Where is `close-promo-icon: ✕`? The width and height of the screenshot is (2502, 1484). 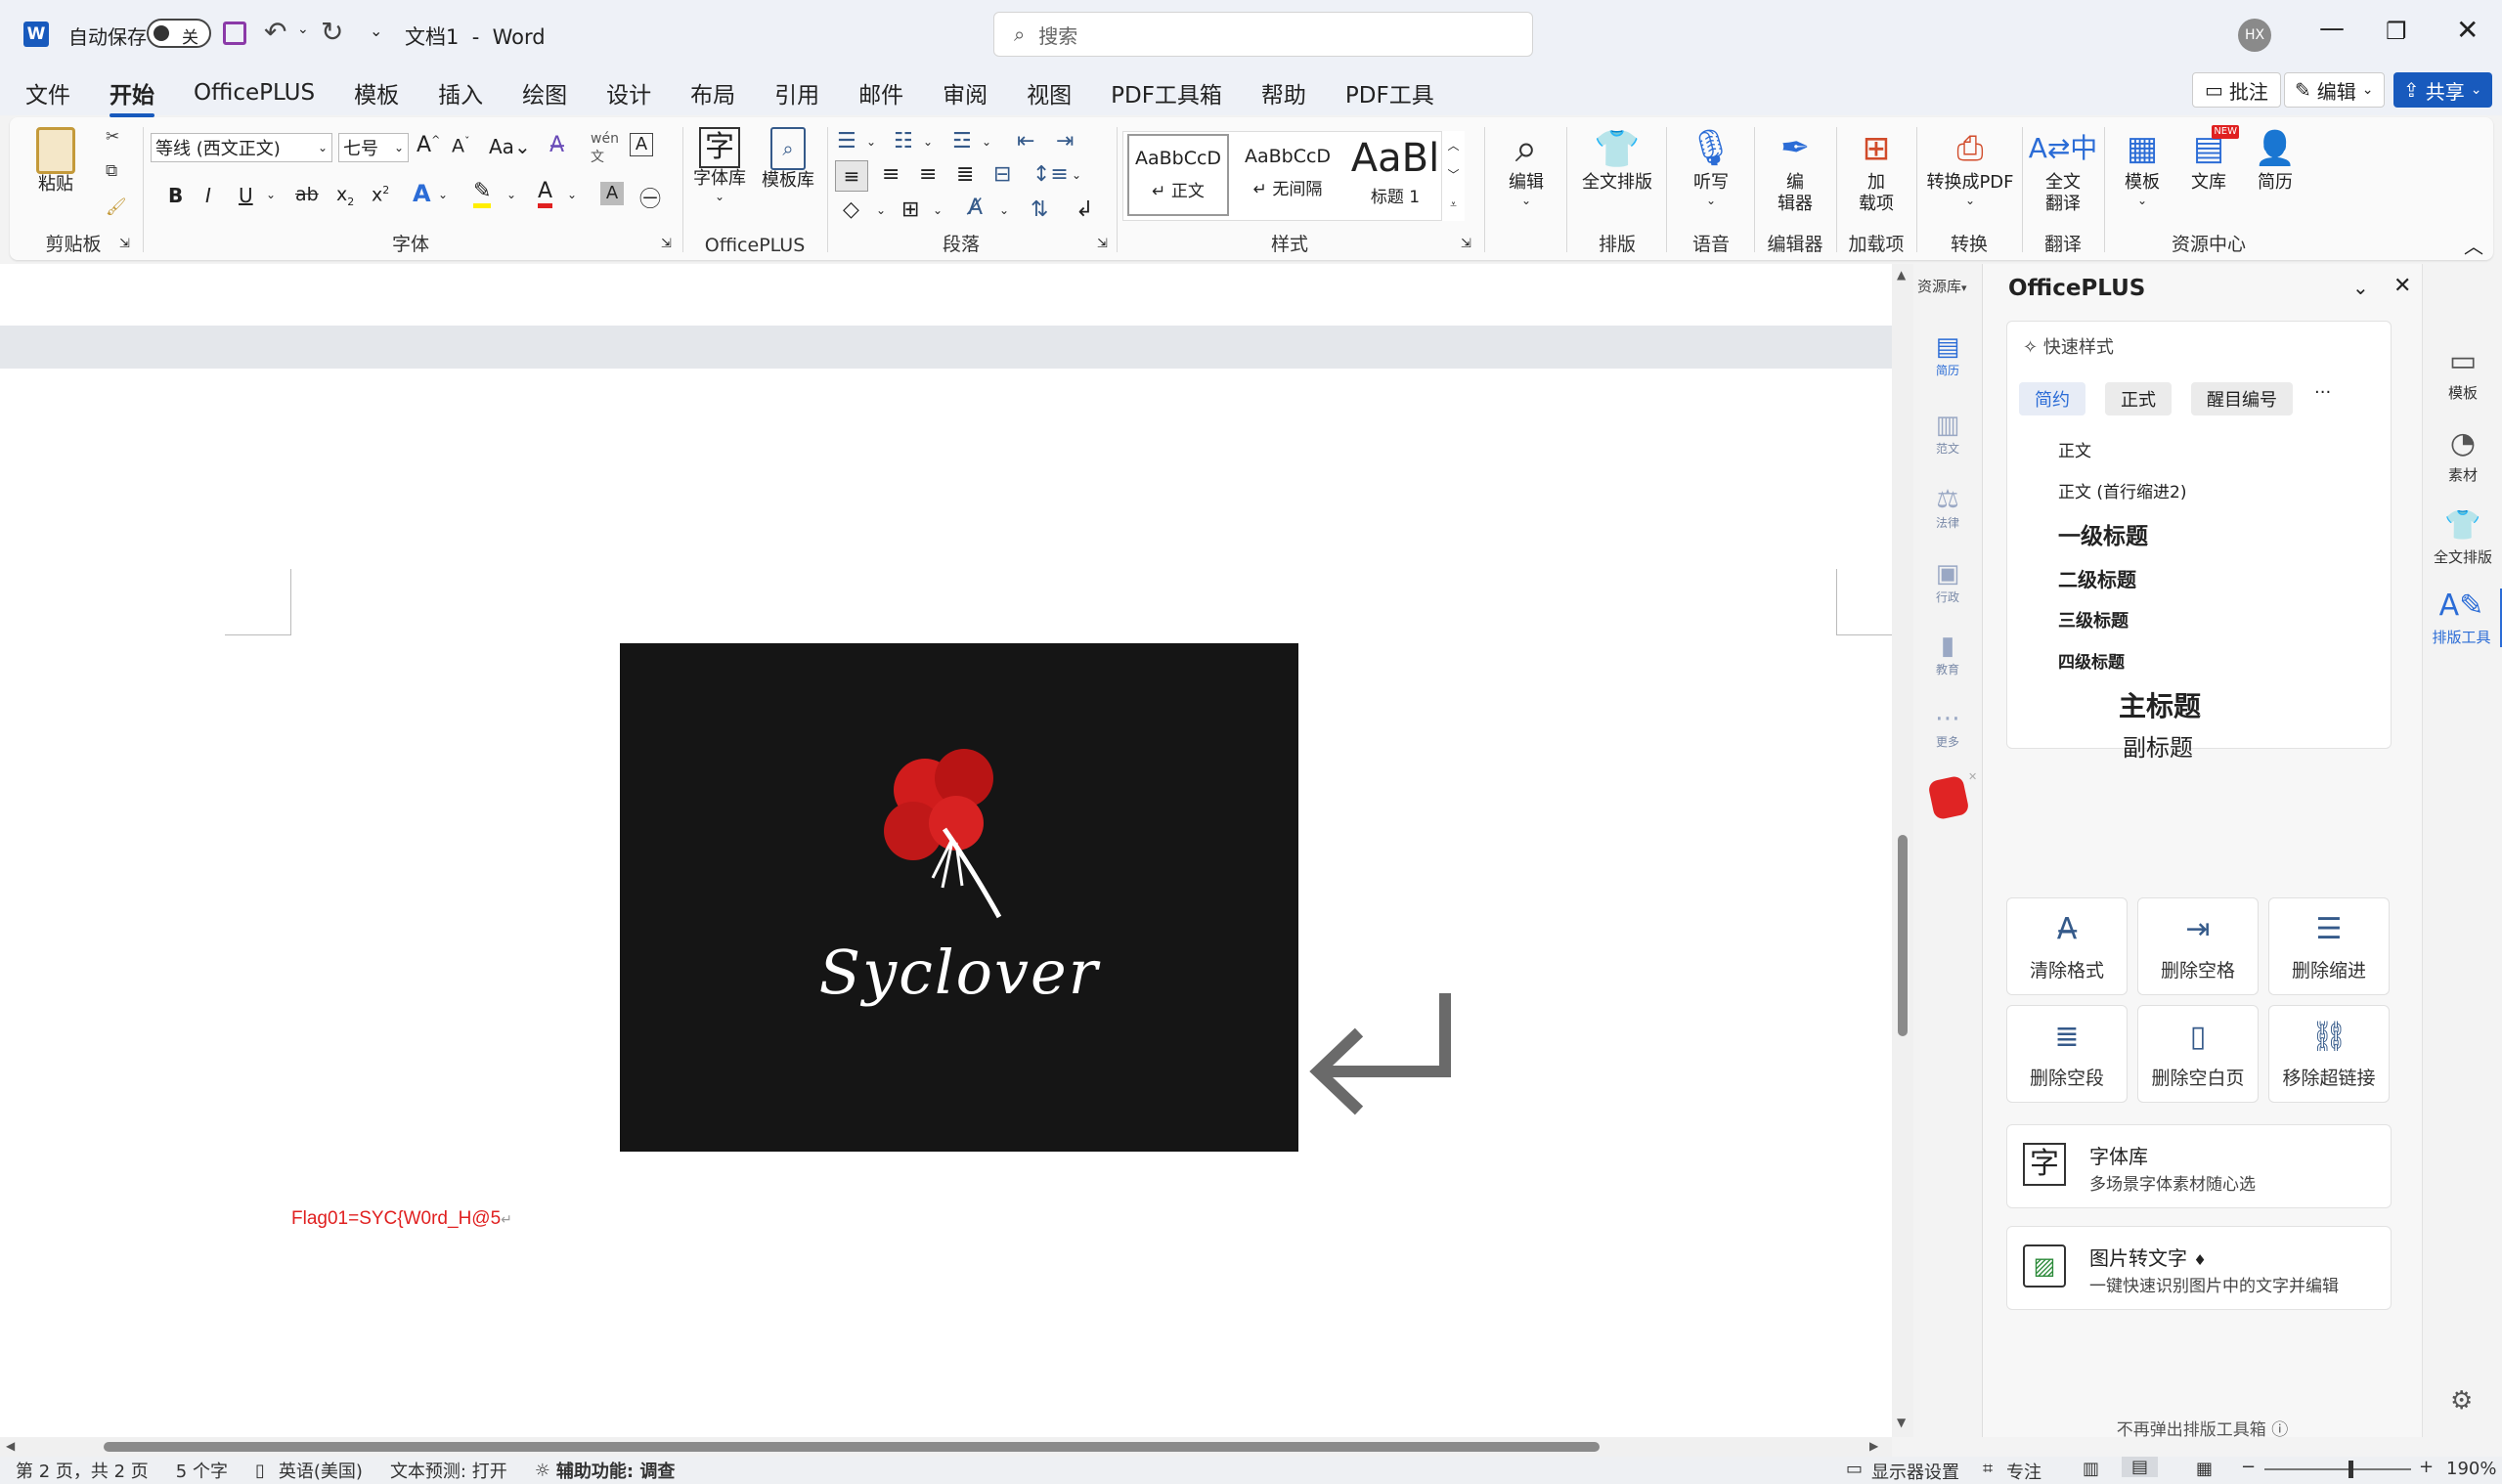 close-promo-icon: ✕ is located at coordinates (1973, 776).